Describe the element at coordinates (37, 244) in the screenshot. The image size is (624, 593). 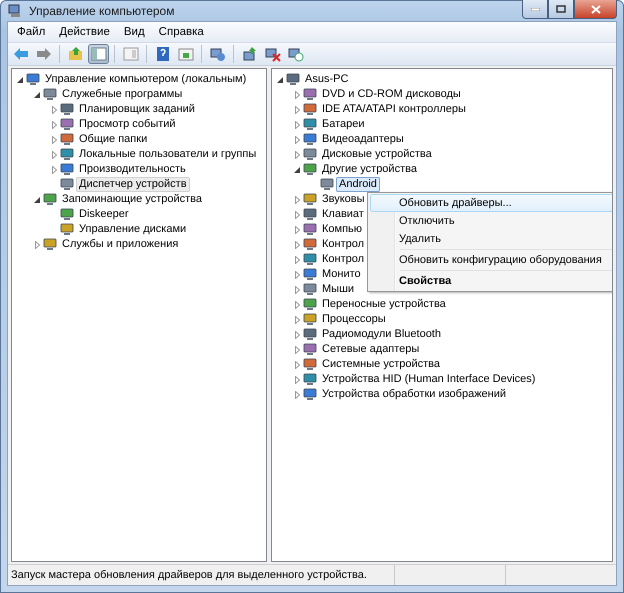
I see `collapsed-arrow-icon` at that location.